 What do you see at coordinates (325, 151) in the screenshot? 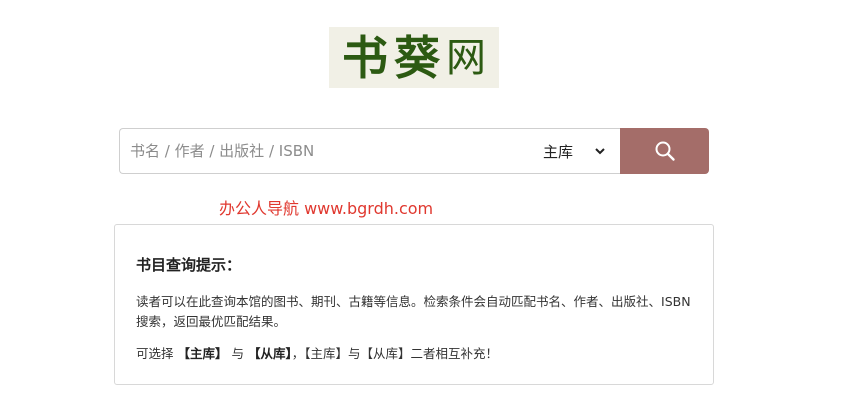
I see `search-input` at bounding box center [325, 151].